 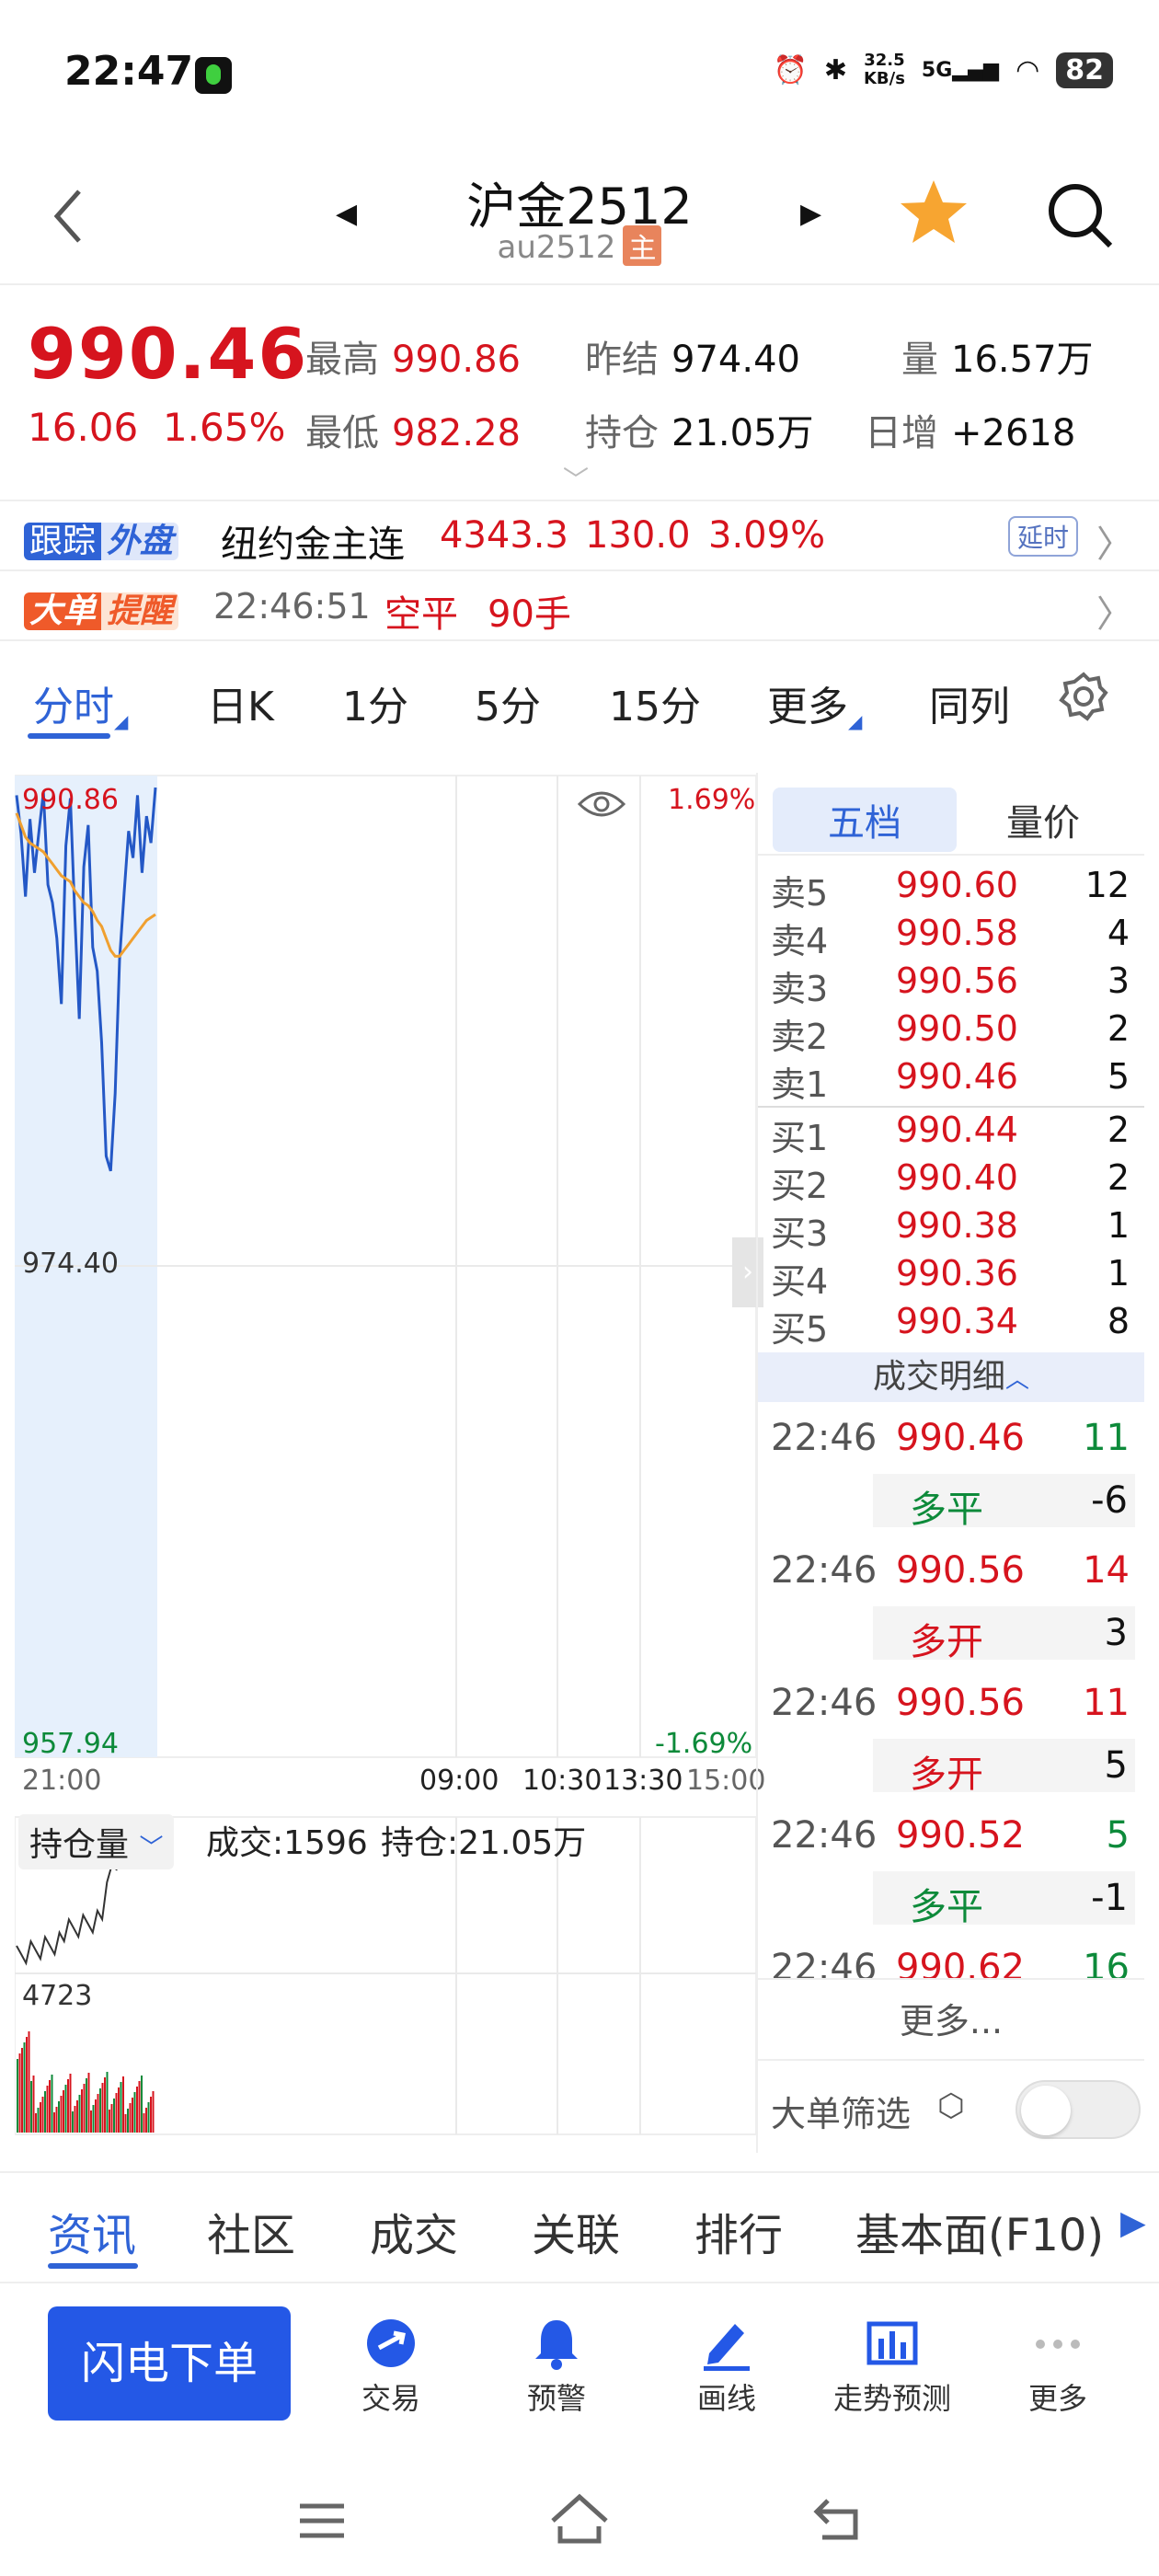 What do you see at coordinates (80, 702) in the screenshot?
I see `tab-intraday: 分时◢` at bounding box center [80, 702].